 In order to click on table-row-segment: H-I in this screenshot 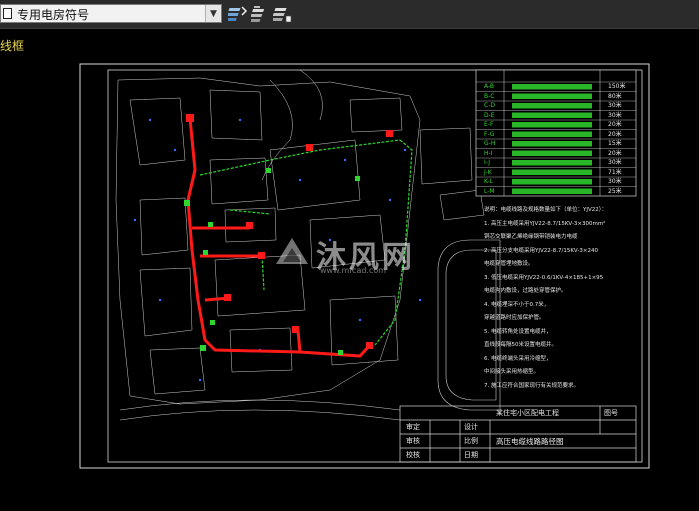, I will do `click(488, 153)`.